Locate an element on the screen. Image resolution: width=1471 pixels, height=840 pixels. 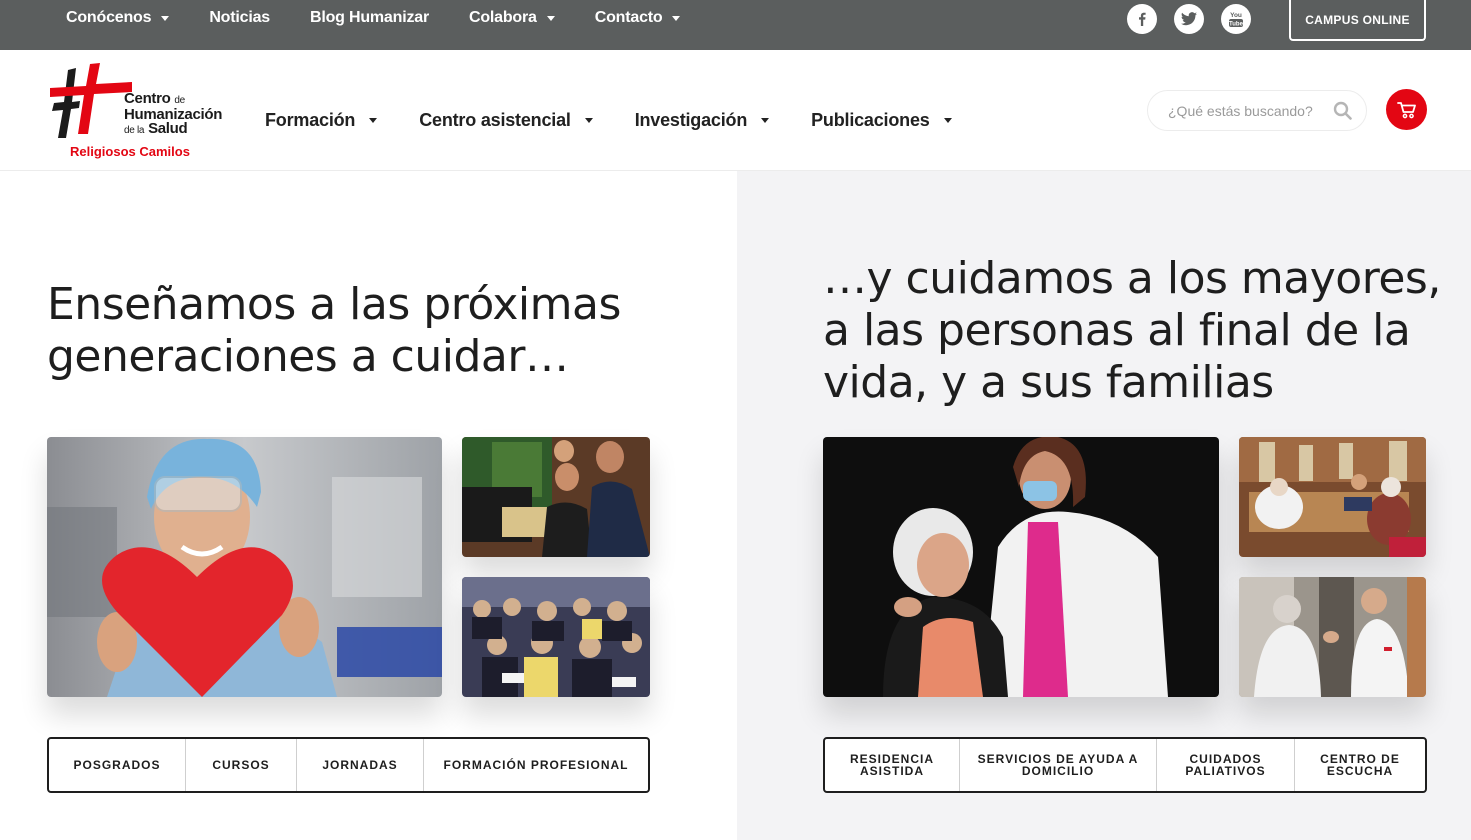
jornadas-button: JORNADAS is located at coordinates (360, 765).